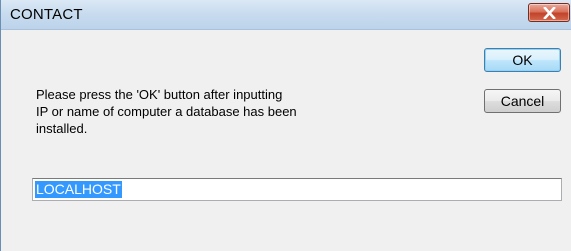 The height and width of the screenshot is (251, 571). I want to click on ok-button: OK, so click(522, 60).